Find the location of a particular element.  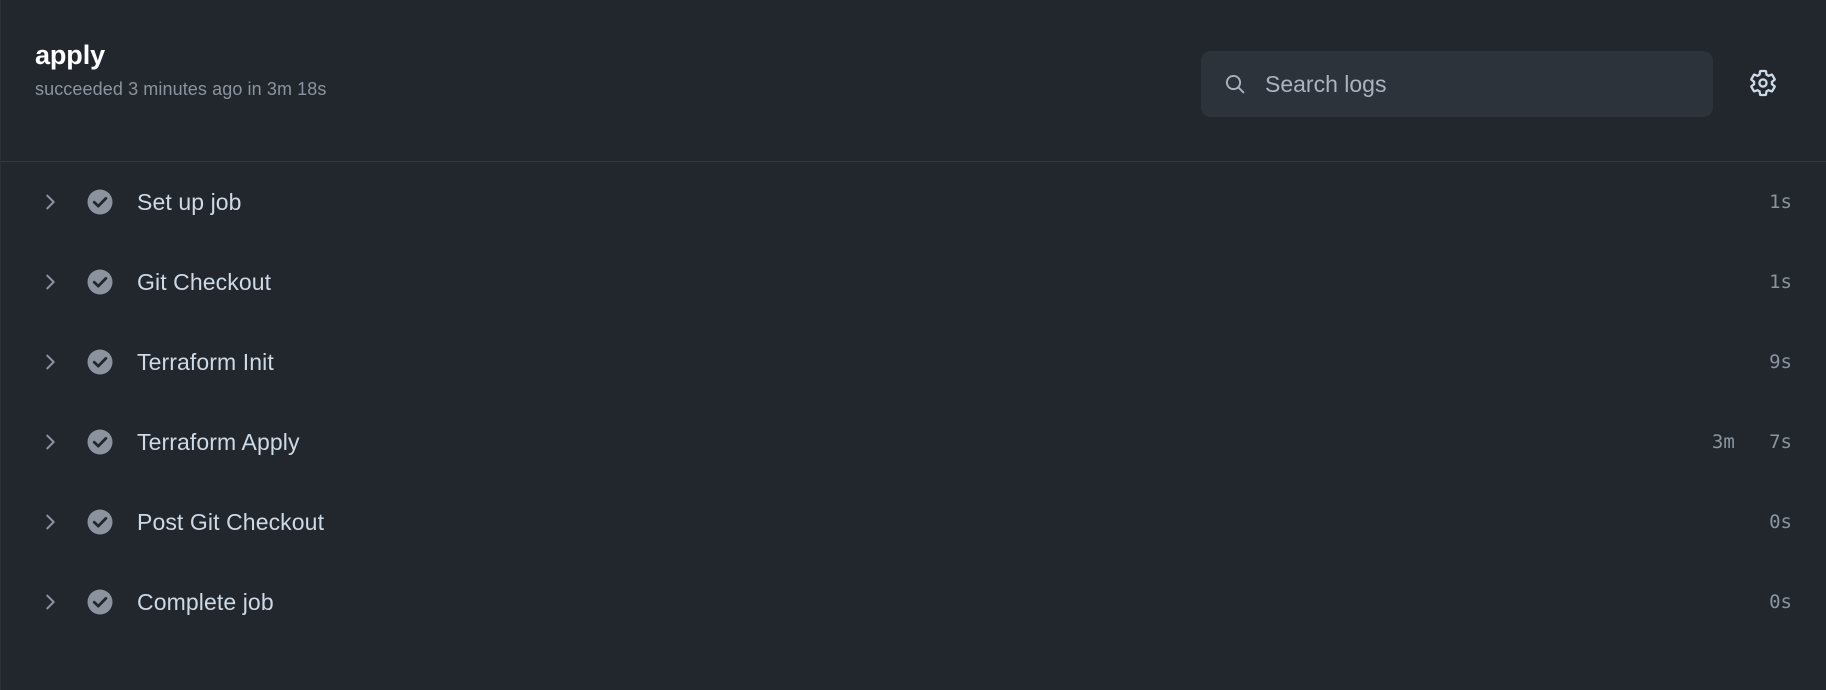

search-logs-box is located at coordinates (1457, 84).